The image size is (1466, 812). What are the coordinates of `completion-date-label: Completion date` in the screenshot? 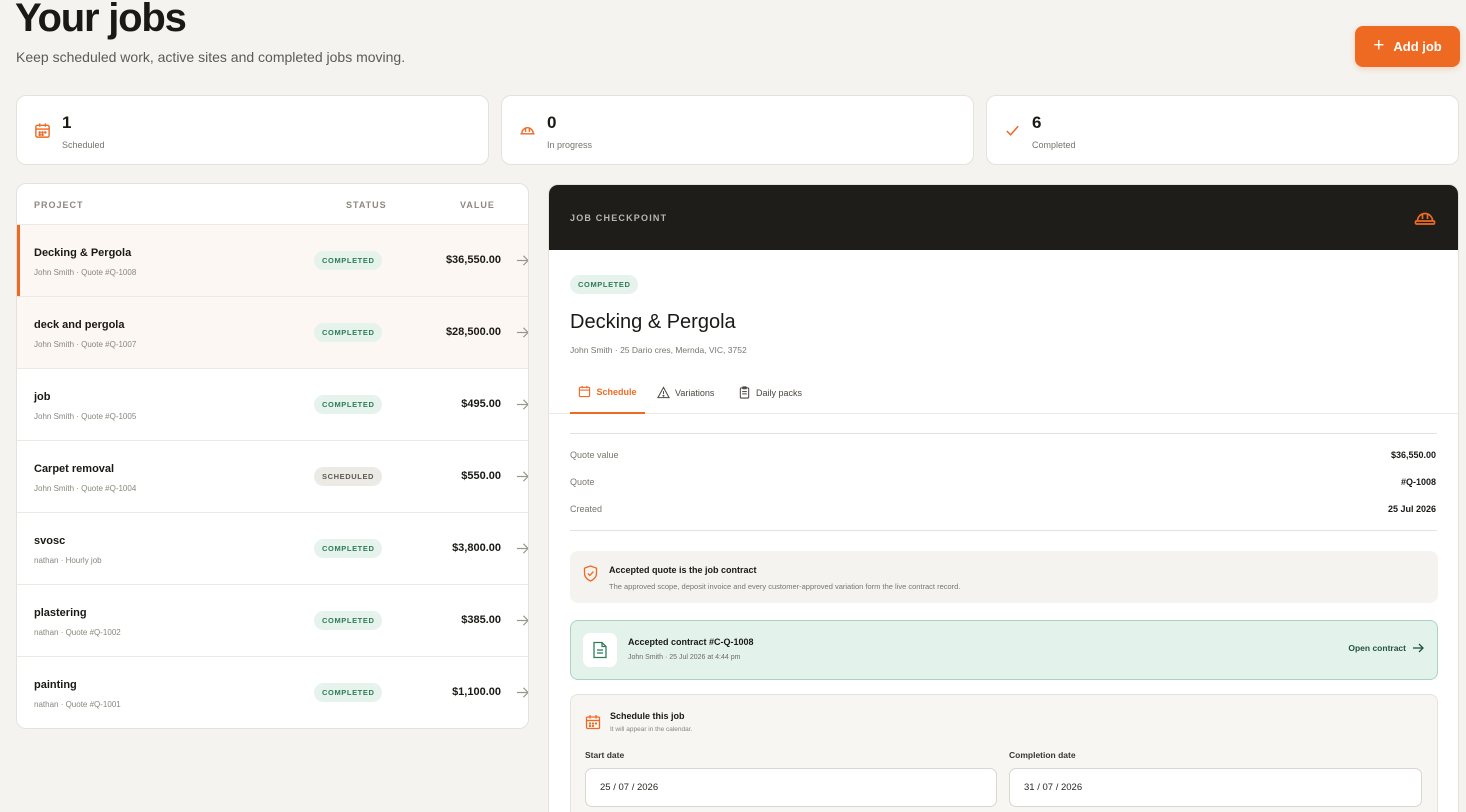 It's located at (1042, 755).